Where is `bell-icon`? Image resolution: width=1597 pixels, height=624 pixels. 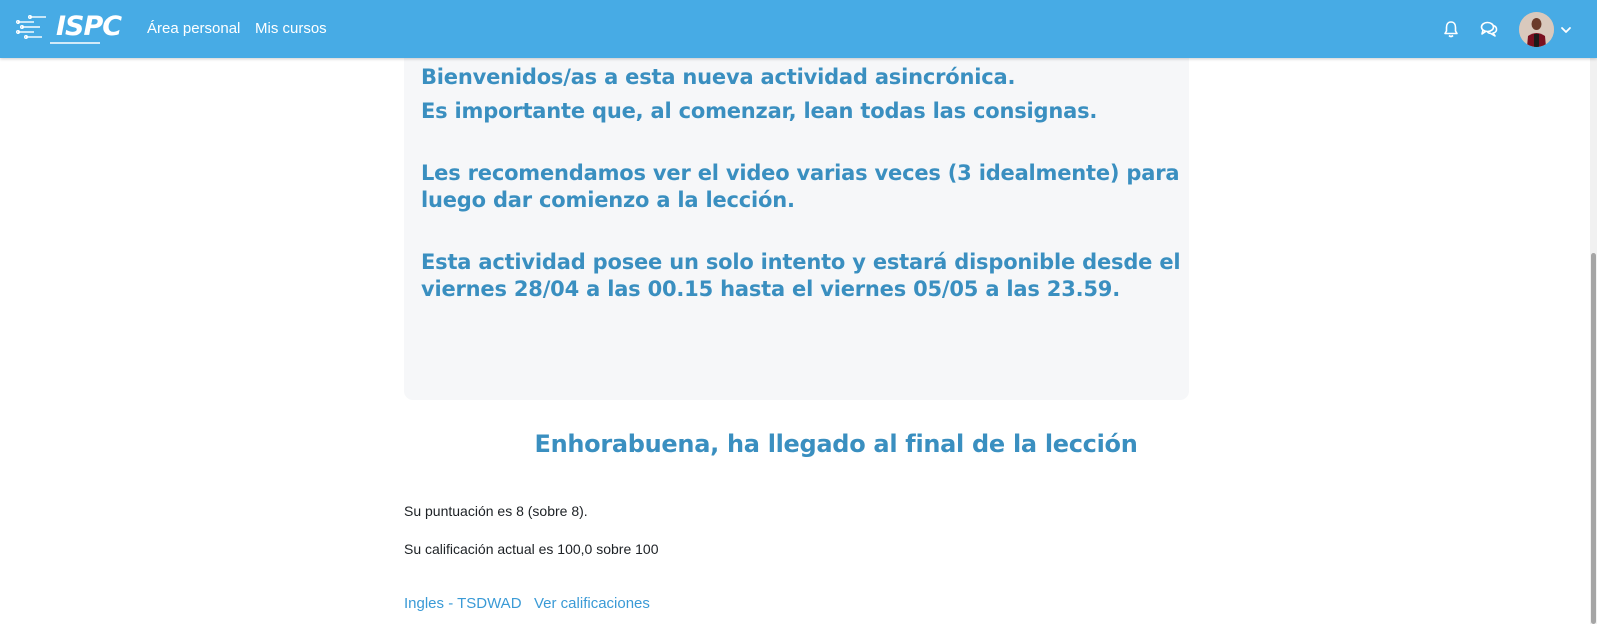
bell-icon is located at coordinates (1451, 29).